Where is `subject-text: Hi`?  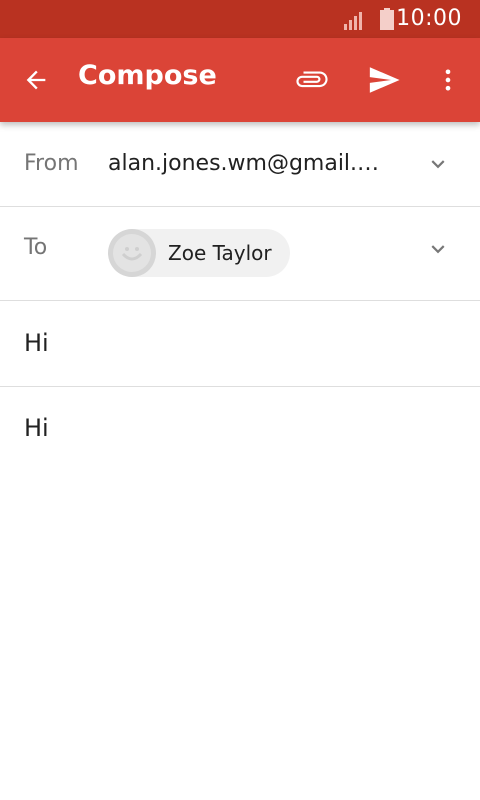
subject-text: Hi is located at coordinates (36, 343).